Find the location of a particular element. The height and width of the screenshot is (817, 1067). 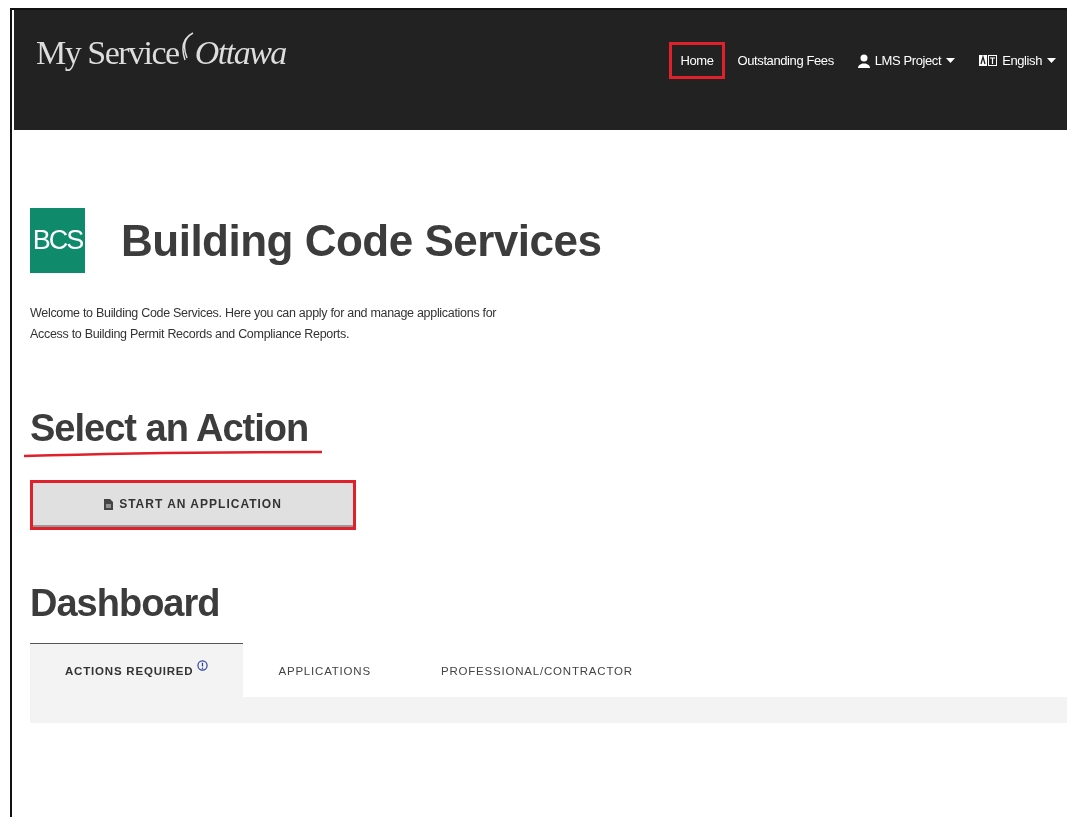

logo: My Service Ottawa is located at coordinates (161, 52).